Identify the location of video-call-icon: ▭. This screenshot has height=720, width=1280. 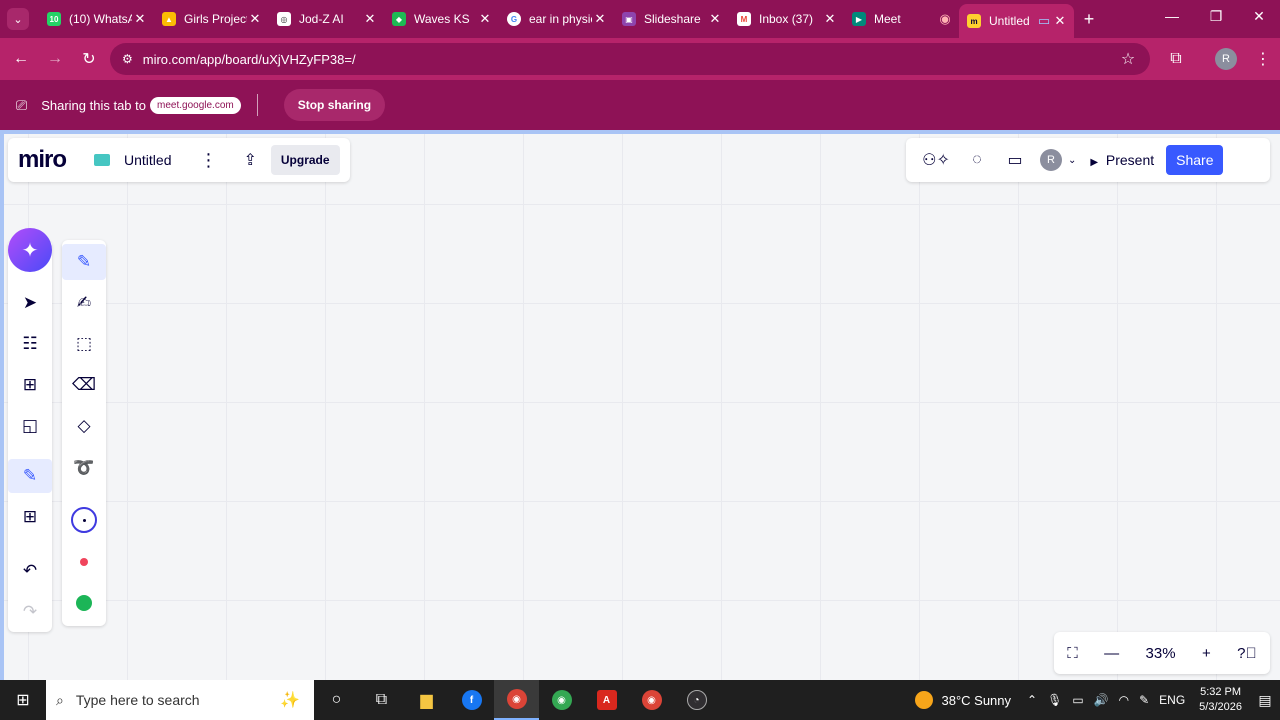
(1015, 160).